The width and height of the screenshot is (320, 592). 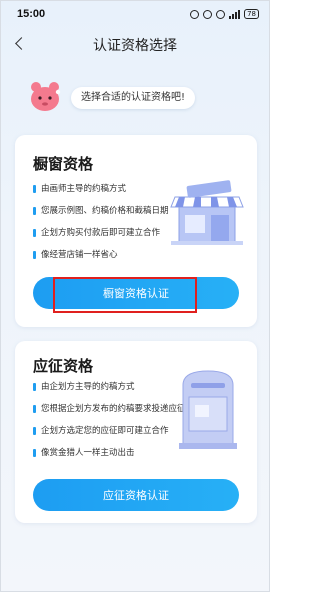 I want to click on list-item: 像赏金猎人一样主动出击, so click(x=109, y=453).